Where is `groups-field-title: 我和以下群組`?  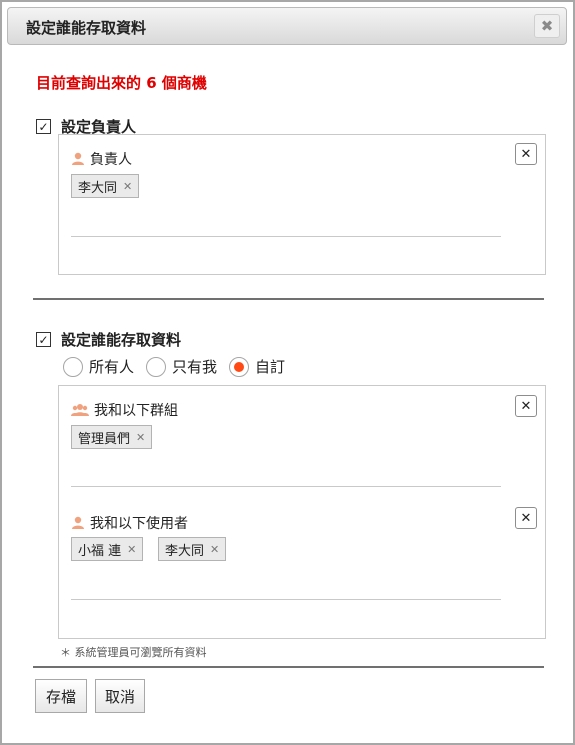 groups-field-title: 我和以下群組 is located at coordinates (124, 410).